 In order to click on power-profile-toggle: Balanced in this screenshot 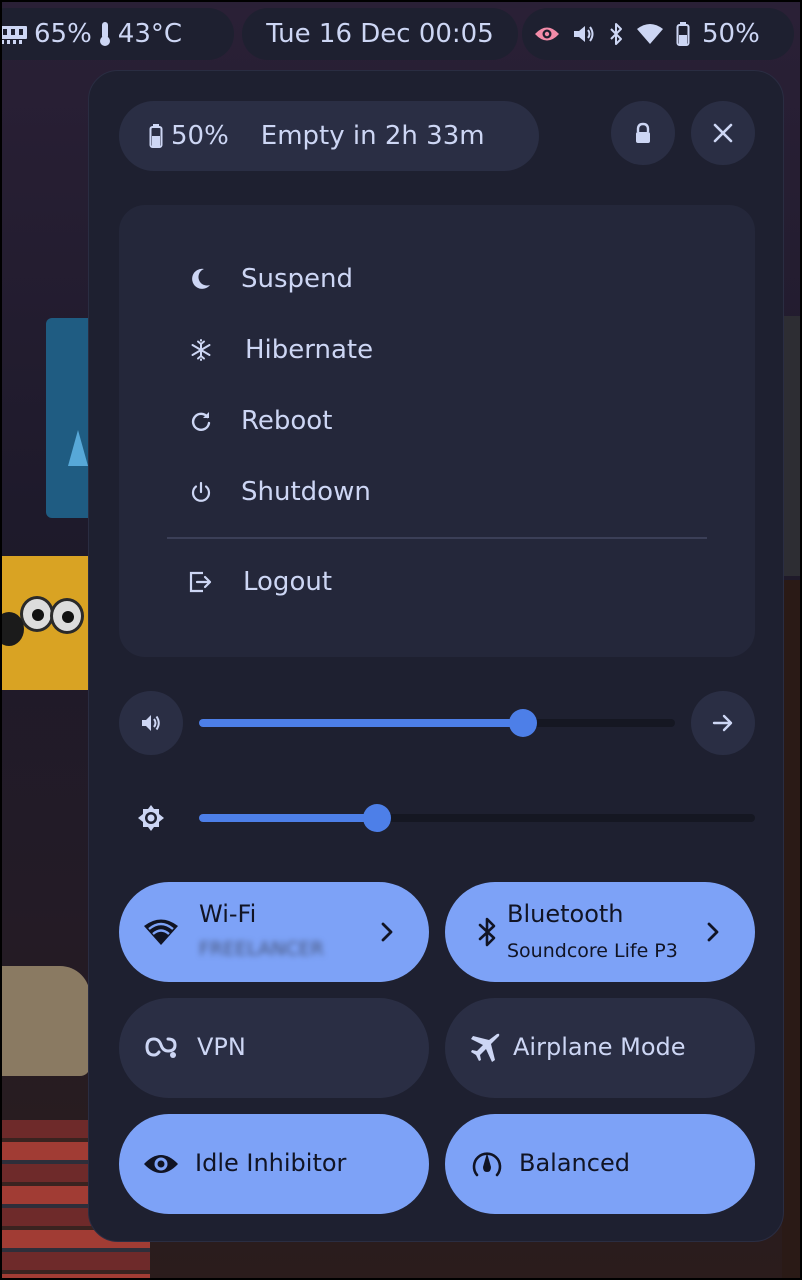, I will do `click(600, 1164)`.